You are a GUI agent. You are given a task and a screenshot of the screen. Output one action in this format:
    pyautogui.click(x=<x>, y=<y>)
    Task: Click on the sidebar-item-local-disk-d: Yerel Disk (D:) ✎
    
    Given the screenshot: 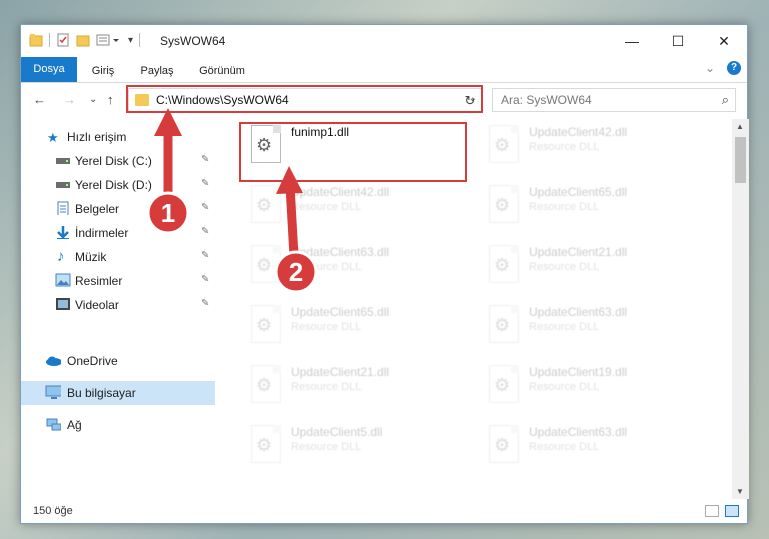 What is the action you would take?
    pyautogui.click(x=118, y=185)
    